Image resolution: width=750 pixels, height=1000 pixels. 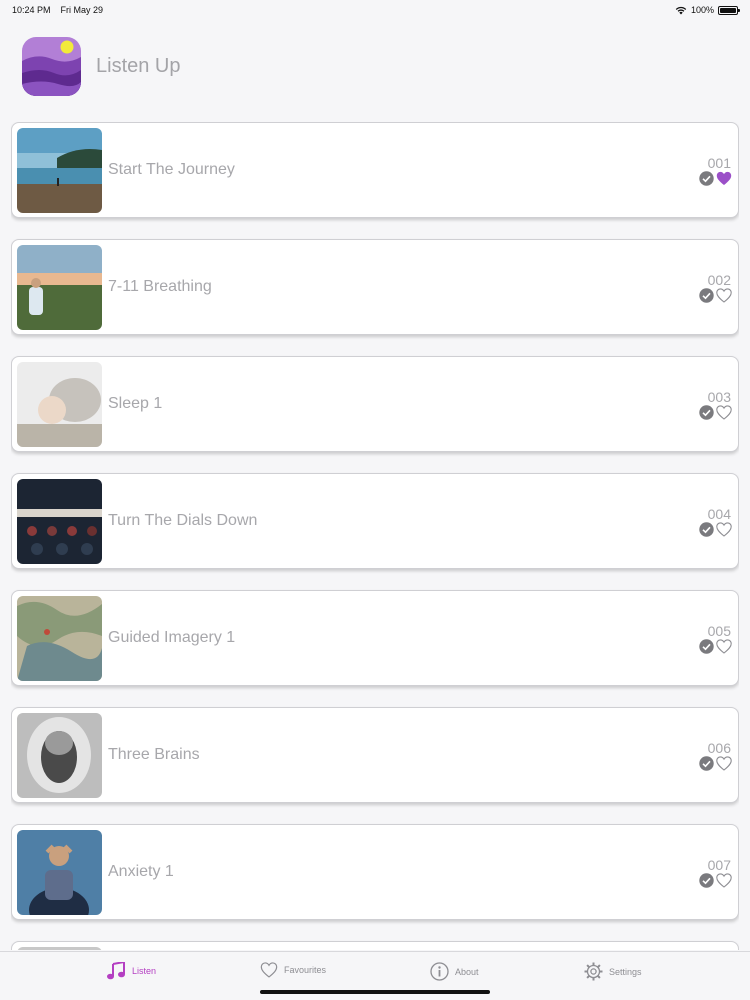 I want to click on track-card: Three Brains 006, so click(x=375, y=755).